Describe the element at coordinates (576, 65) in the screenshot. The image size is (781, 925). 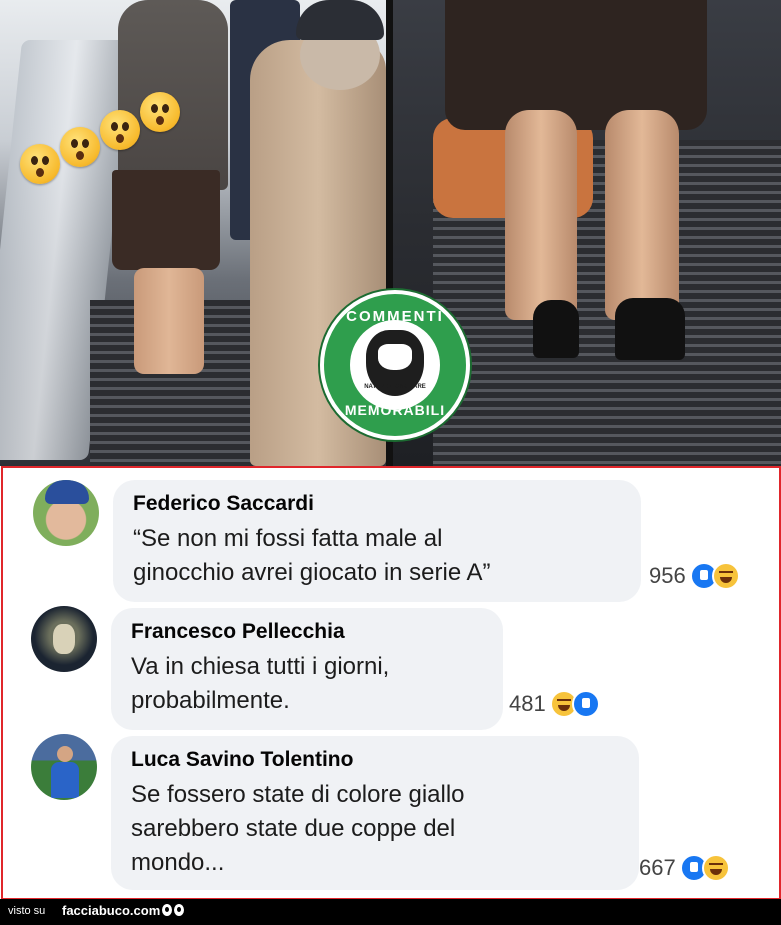
I see `closeup-skirt` at that location.